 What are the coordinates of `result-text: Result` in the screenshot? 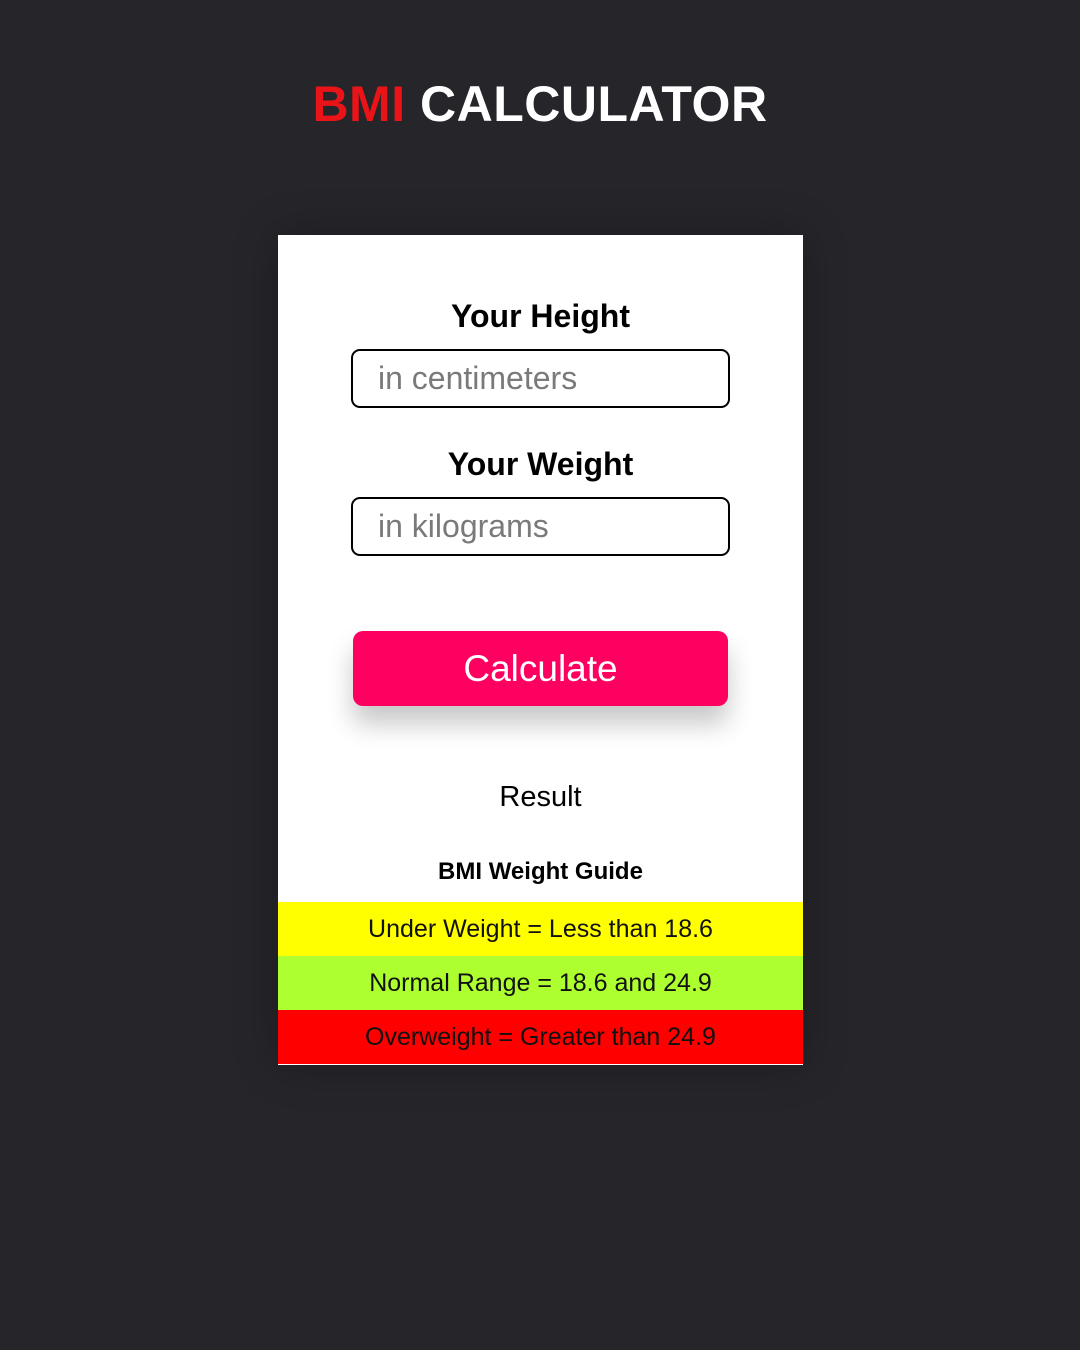 It's located at (540, 797).